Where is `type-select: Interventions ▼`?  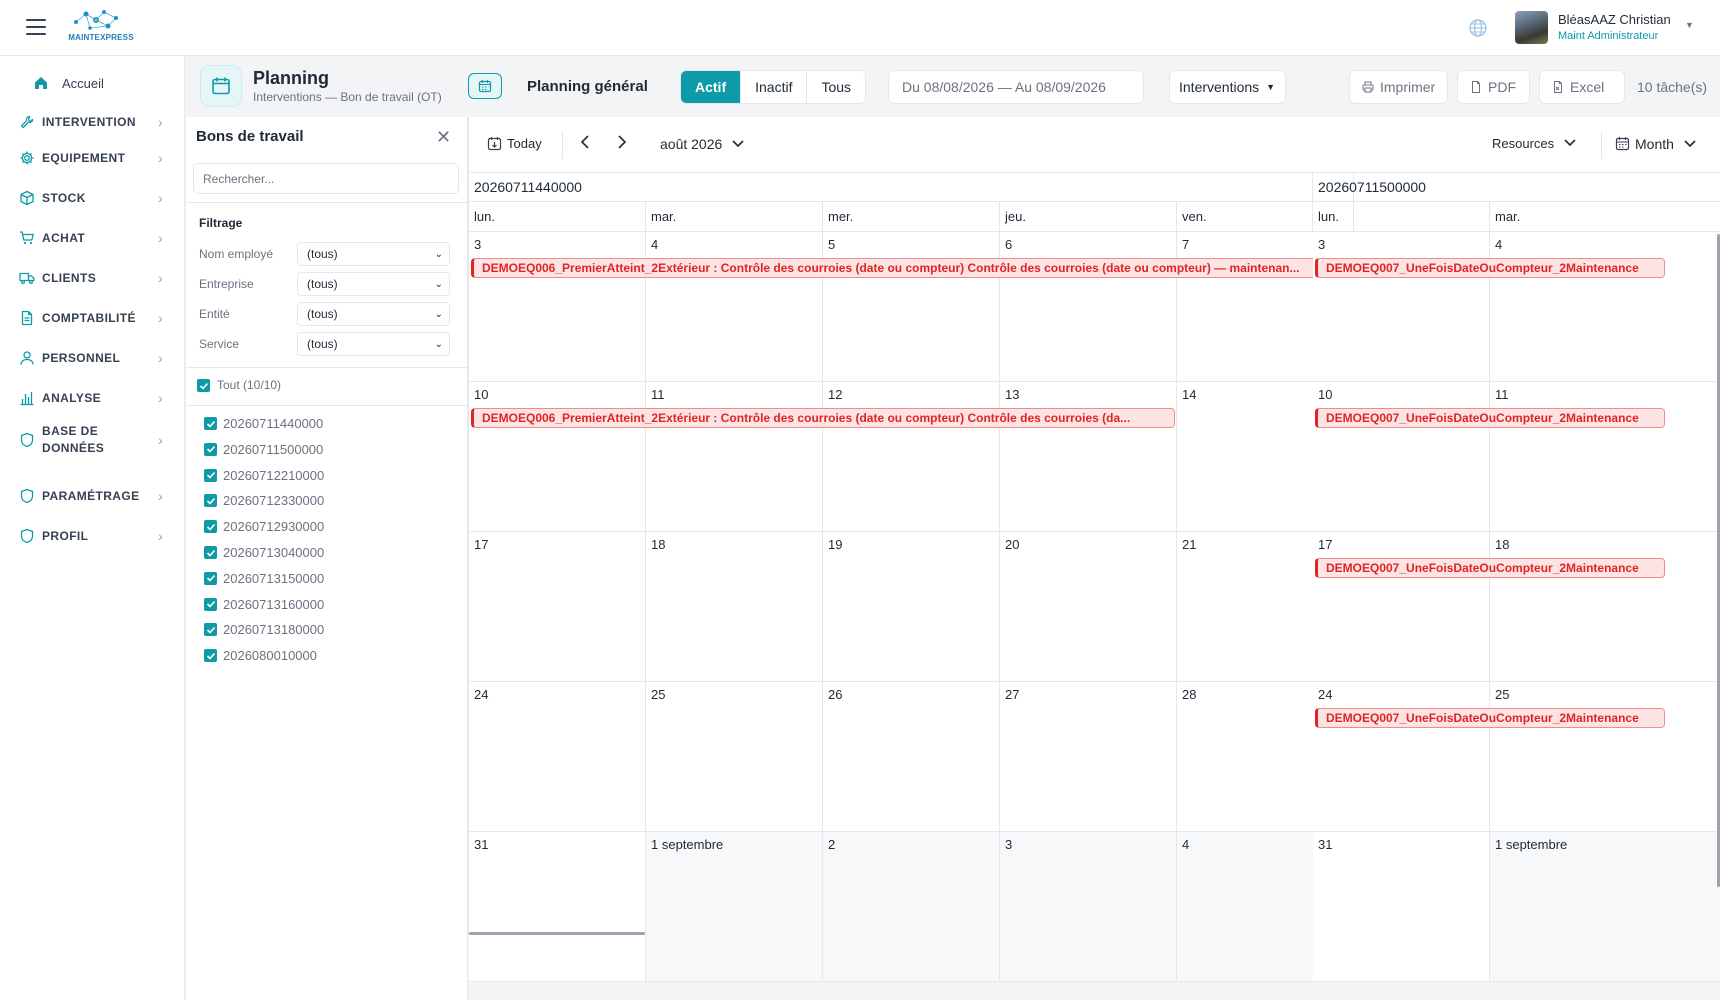
type-select: Interventions ▼ is located at coordinates (1227, 87).